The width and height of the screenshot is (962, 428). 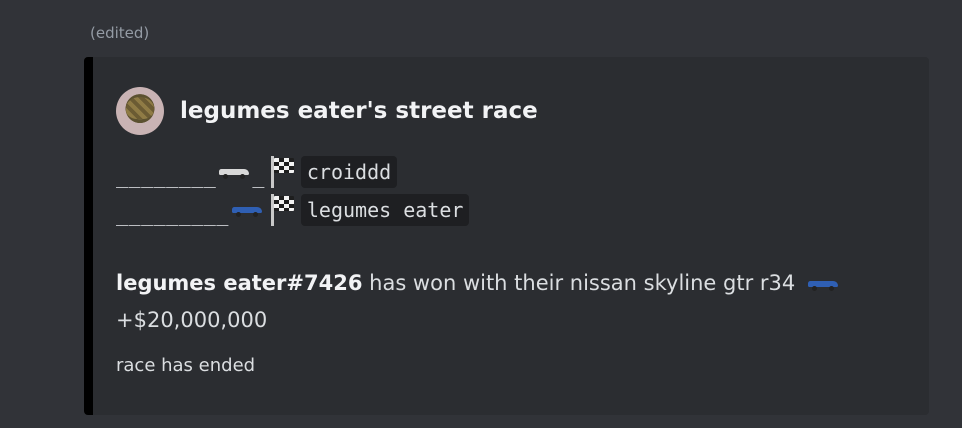 What do you see at coordinates (120, 33) in the screenshot?
I see `edited-label: (edited)` at bounding box center [120, 33].